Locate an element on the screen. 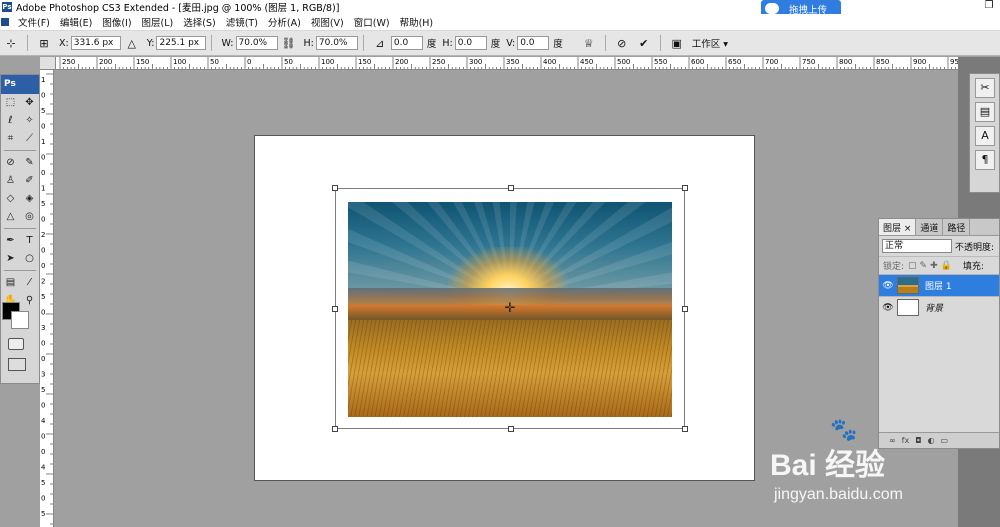 This screenshot has width=1000, height=527. paint-bucket-icon: ◈ is located at coordinates (29, 199).